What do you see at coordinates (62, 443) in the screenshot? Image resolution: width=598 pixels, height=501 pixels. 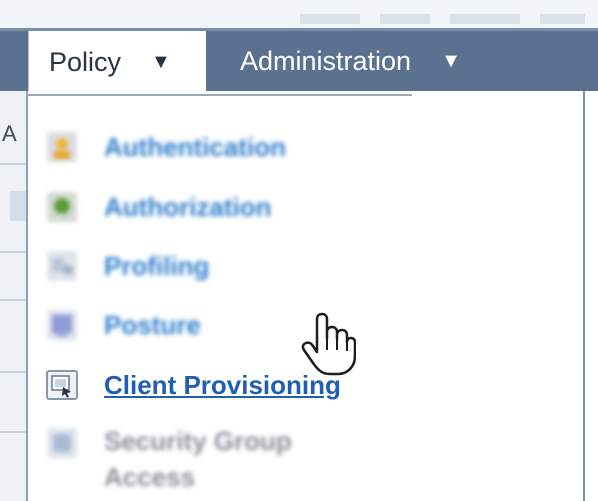 I see `security-group-access-icon` at bounding box center [62, 443].